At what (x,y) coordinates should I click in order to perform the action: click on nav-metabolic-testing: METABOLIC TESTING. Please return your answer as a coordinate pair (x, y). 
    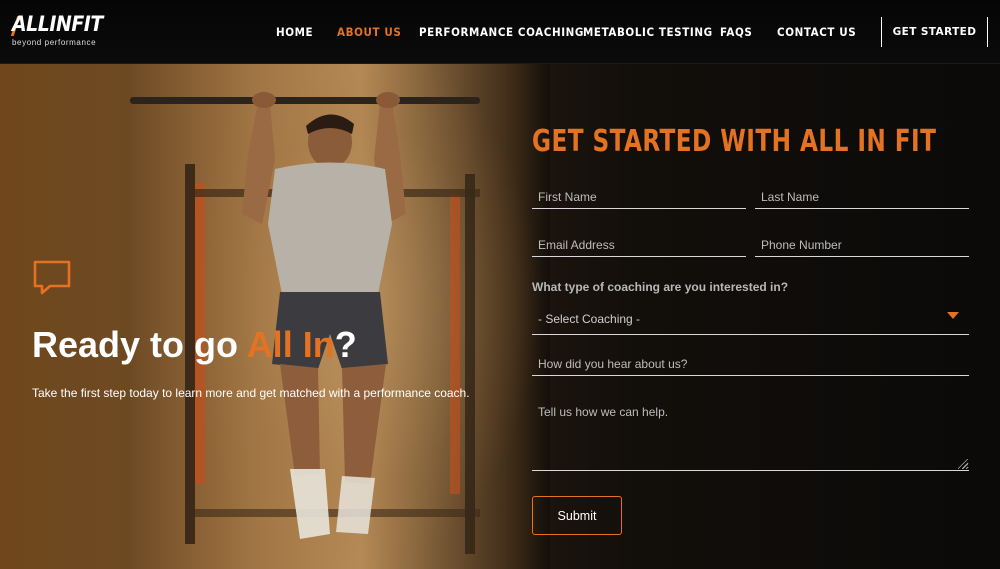
    Looking at the image, I should click on (648, 32).